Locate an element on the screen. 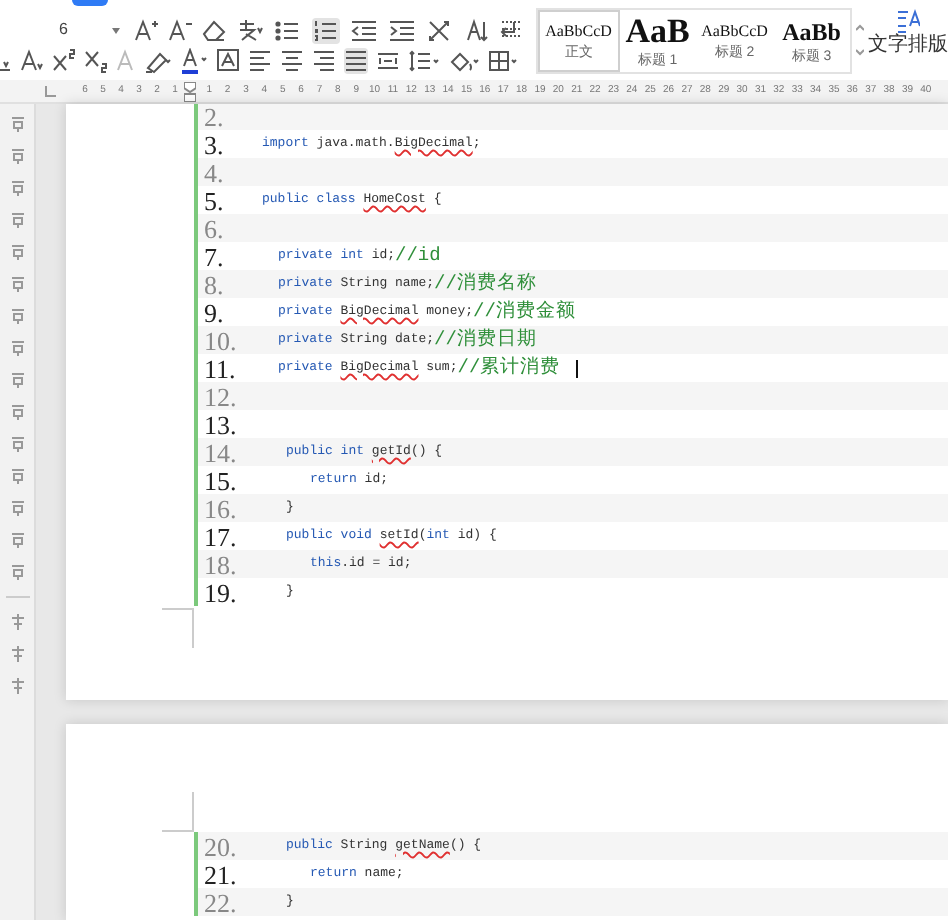  code-text: //消费日期 is located at coordinates (485, 340).